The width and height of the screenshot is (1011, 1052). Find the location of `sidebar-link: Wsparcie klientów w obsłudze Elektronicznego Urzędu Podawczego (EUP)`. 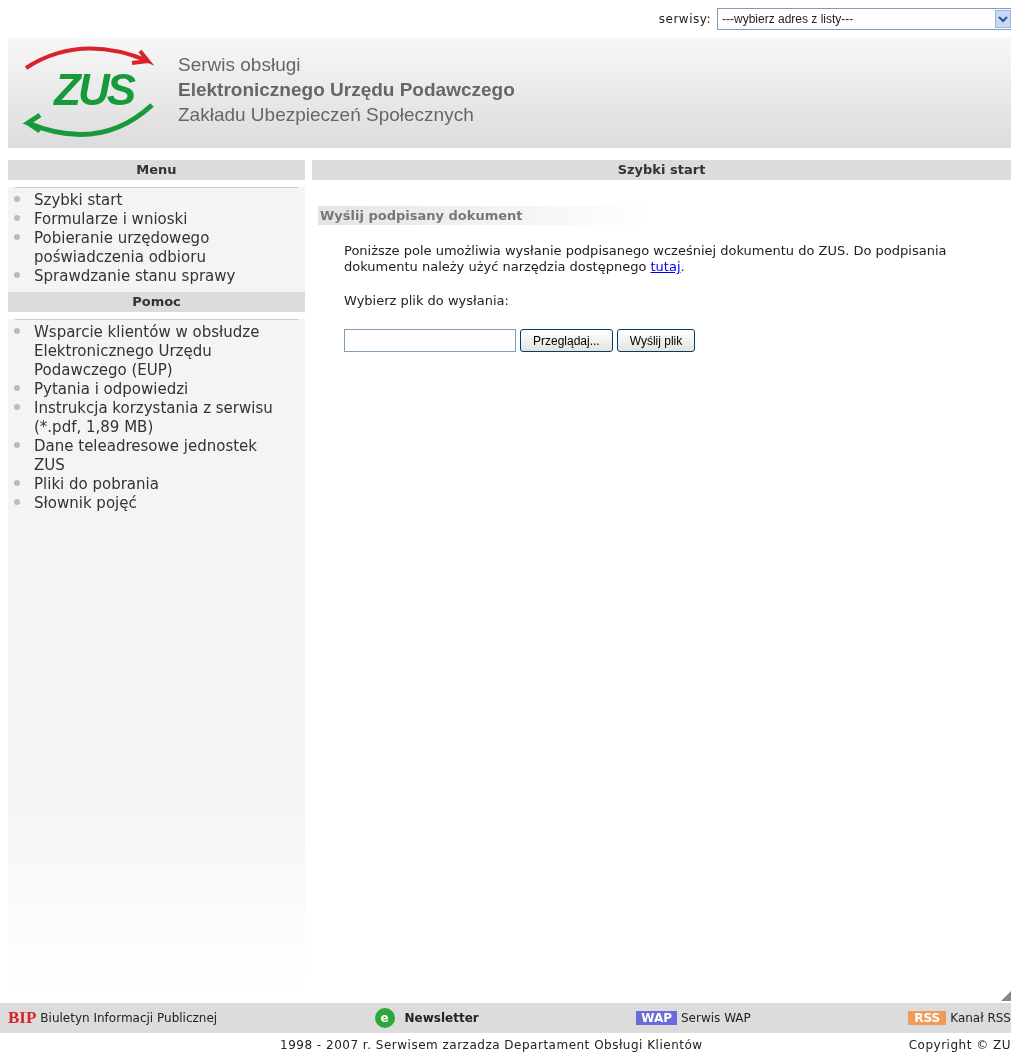

sidebar-link: Wsparcie klientów w obsłudze Elektronicznego Urzędu Podawczego (EUP) is located at coordinates (163, 351).